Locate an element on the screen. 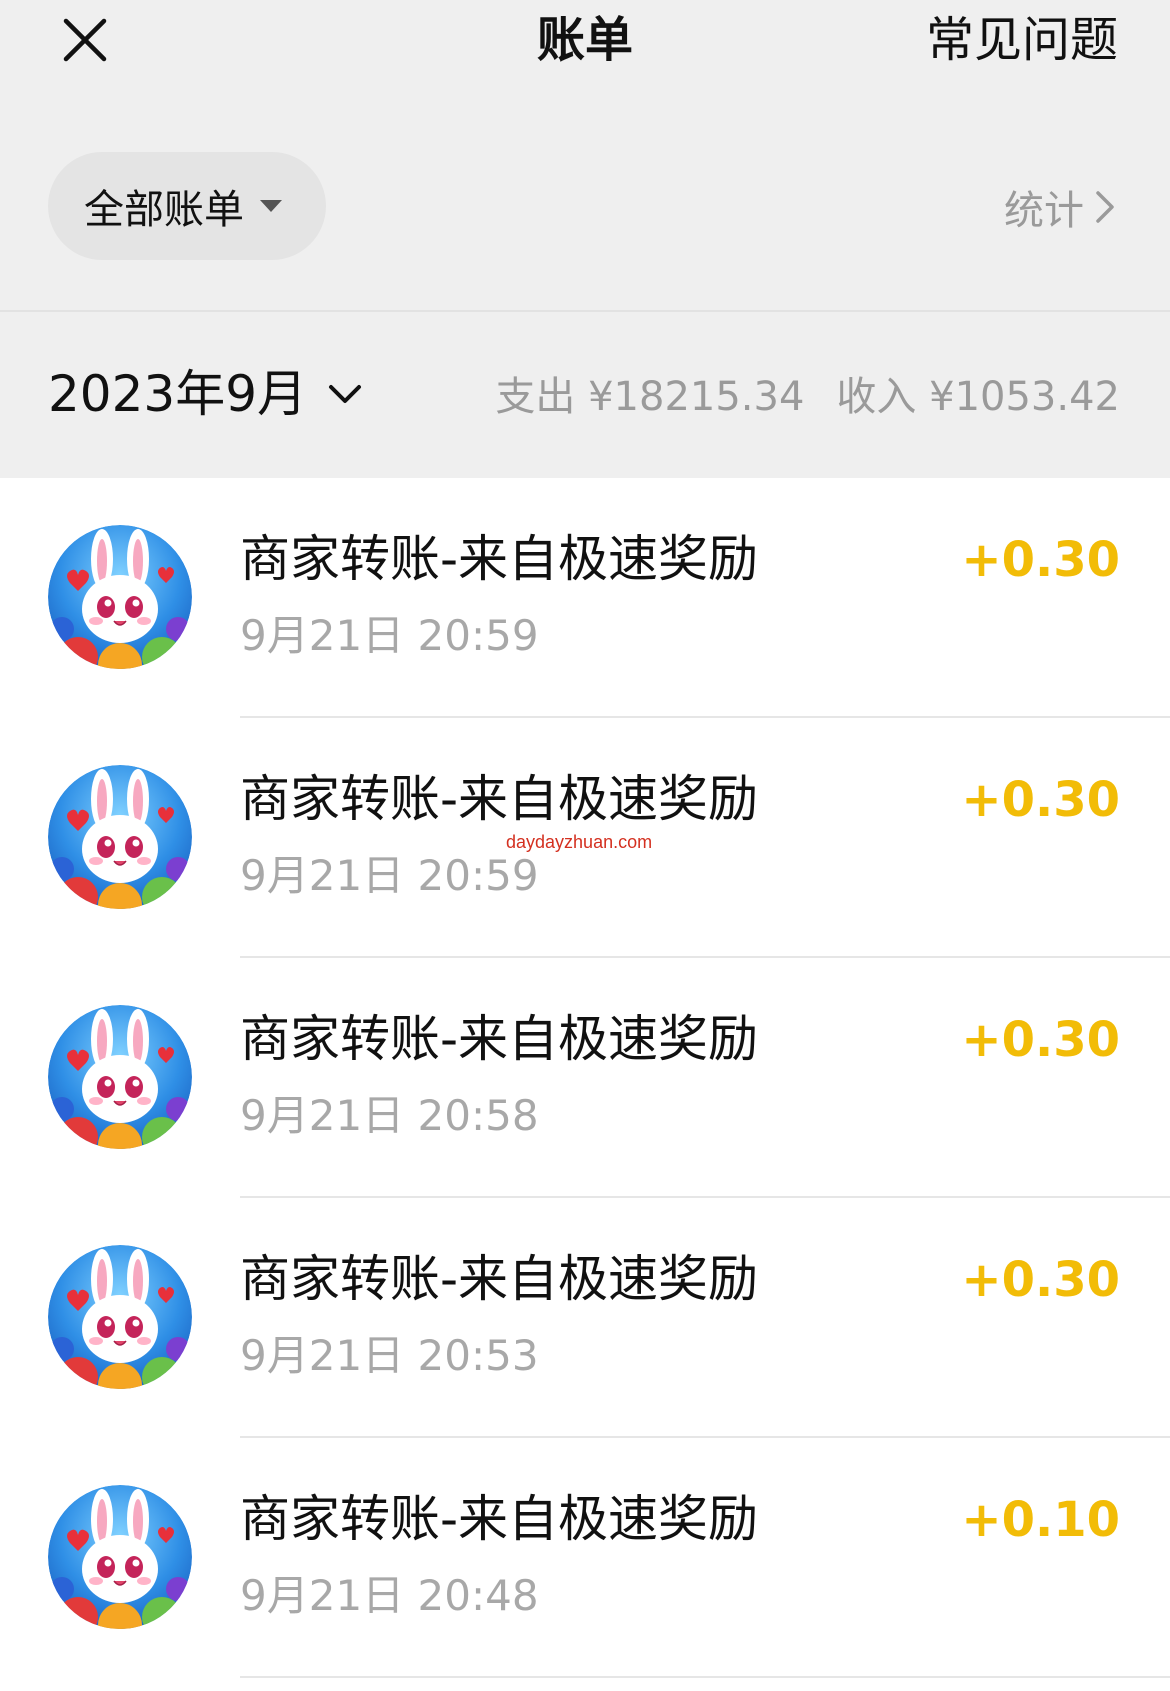 The width and height of the screenshot is (1170, 1691). header-divider is located at coordinates (585, 311).